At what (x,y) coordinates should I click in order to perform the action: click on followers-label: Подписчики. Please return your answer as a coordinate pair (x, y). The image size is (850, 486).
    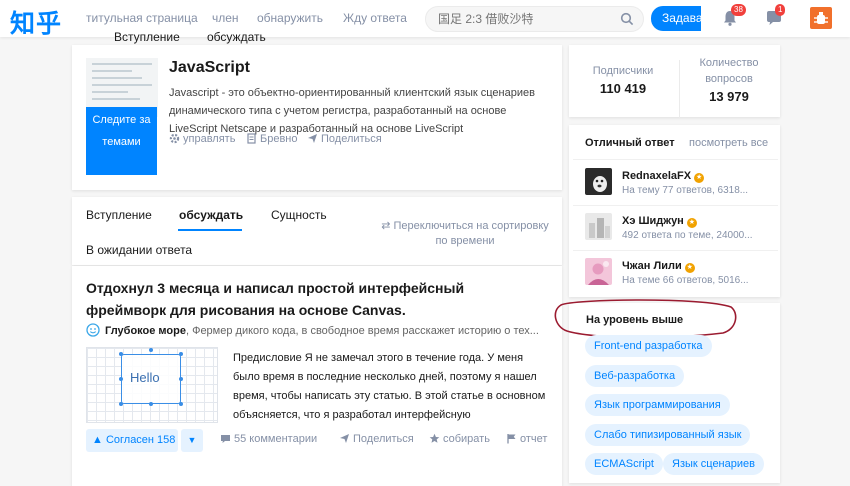
    Looking at the image, I should click on (623, 71).